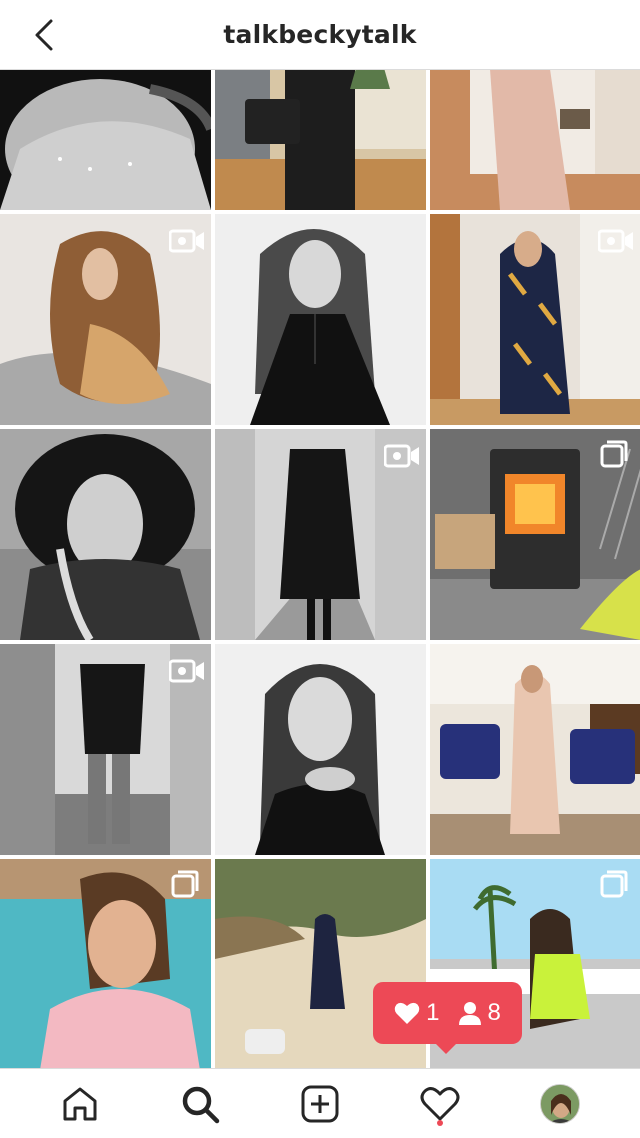  What do you see at coordinates (469, 1013) in the screenshot?
I see `person-icon` at bounding box center [469, 1013].